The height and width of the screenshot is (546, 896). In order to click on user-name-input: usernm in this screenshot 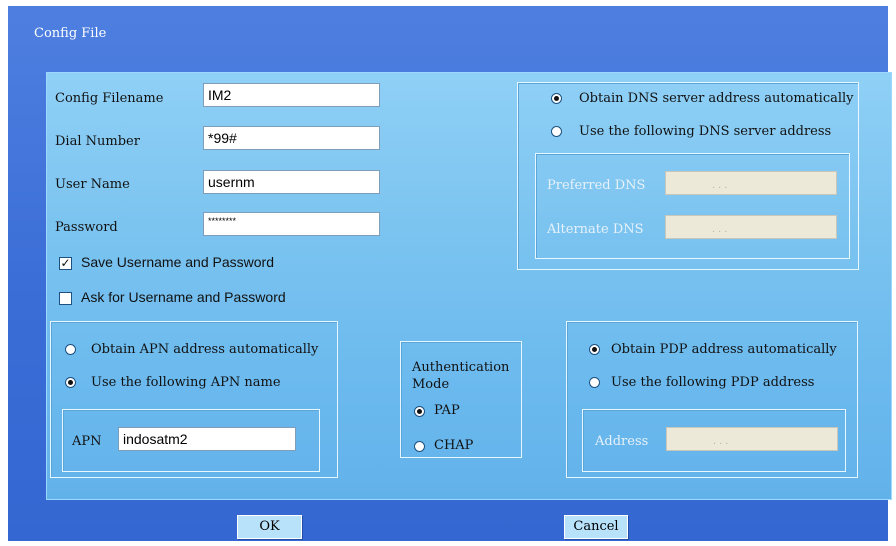, I will do `click(291, 182)`.